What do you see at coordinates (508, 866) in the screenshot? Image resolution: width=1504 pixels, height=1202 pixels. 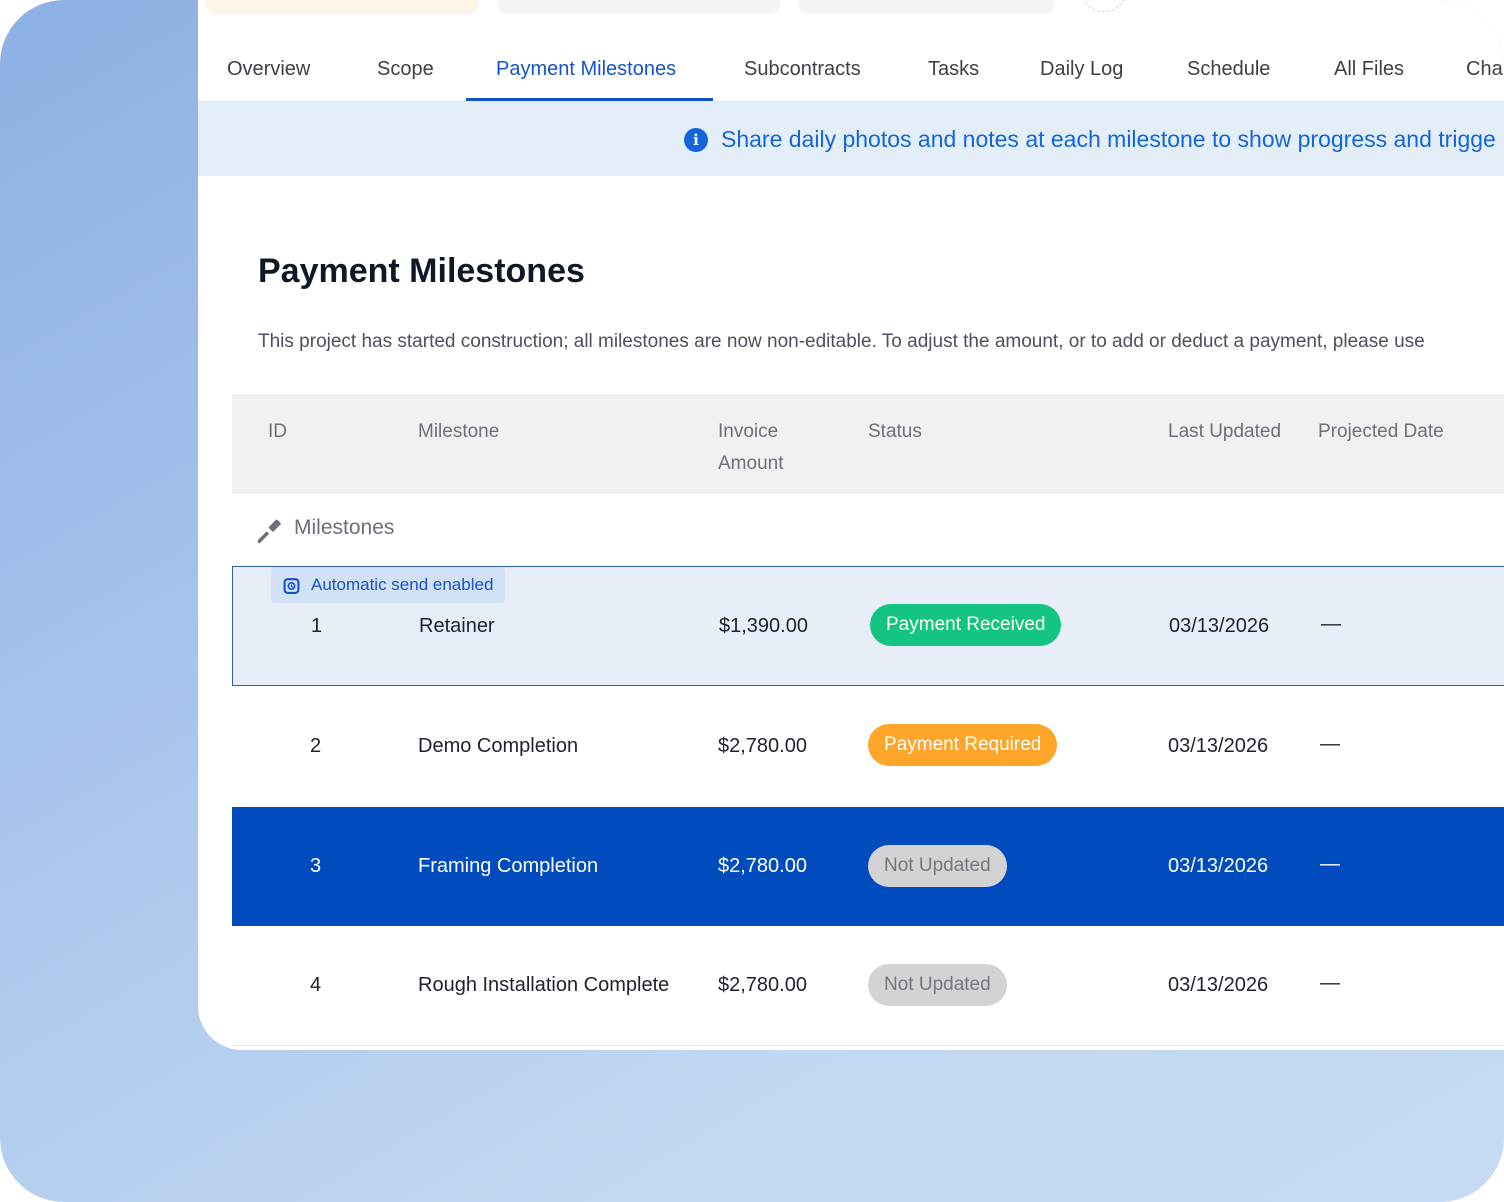 I see `row-milestone: Framing Completion` at bounding box center [508, 866].